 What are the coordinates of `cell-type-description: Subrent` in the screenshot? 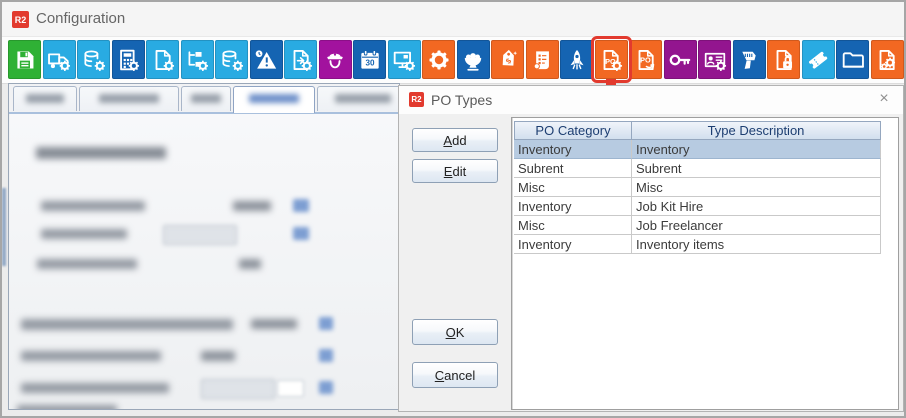 It's located at (756, 168).